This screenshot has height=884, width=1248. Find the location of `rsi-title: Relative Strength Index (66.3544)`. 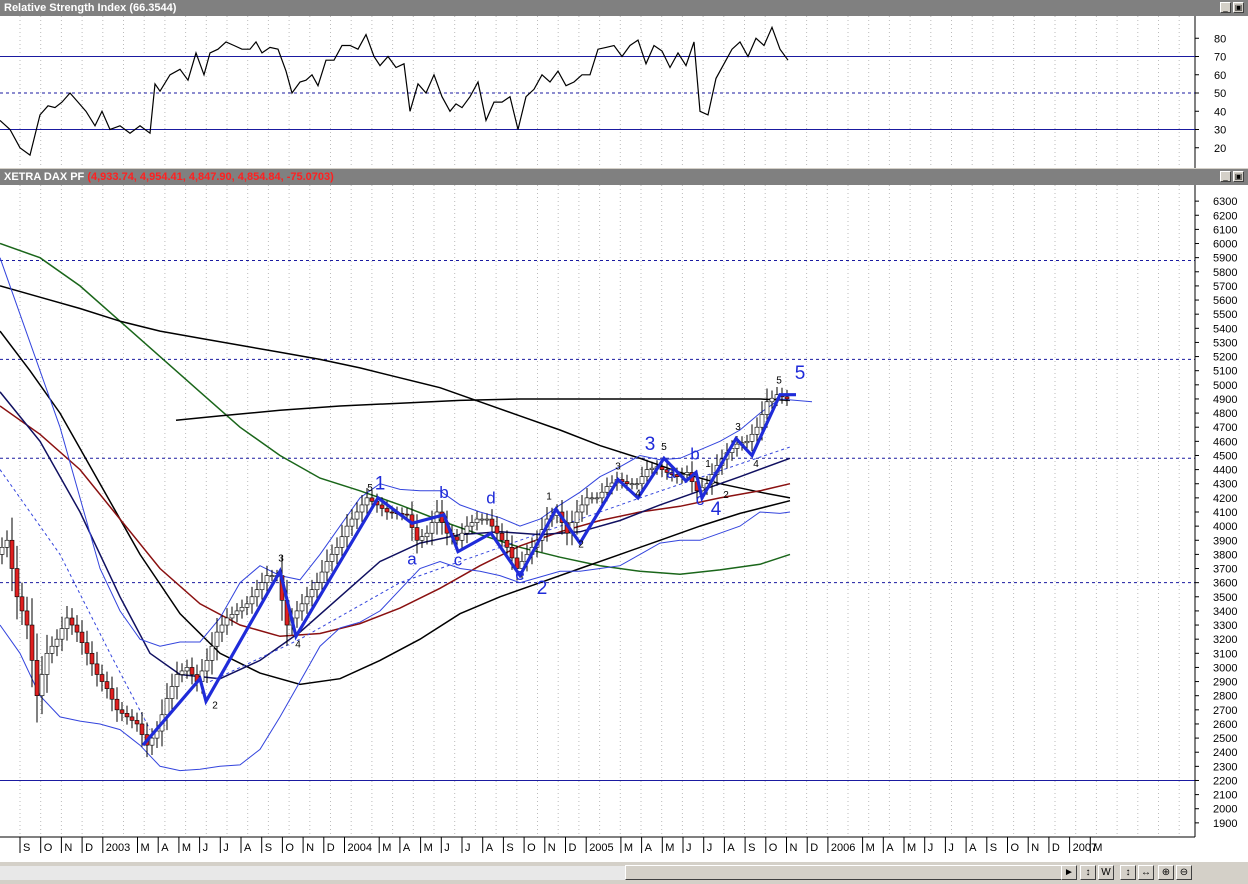

rsi-title: Relative Strength Index (66.3544) is located at coordinates (90, 8).